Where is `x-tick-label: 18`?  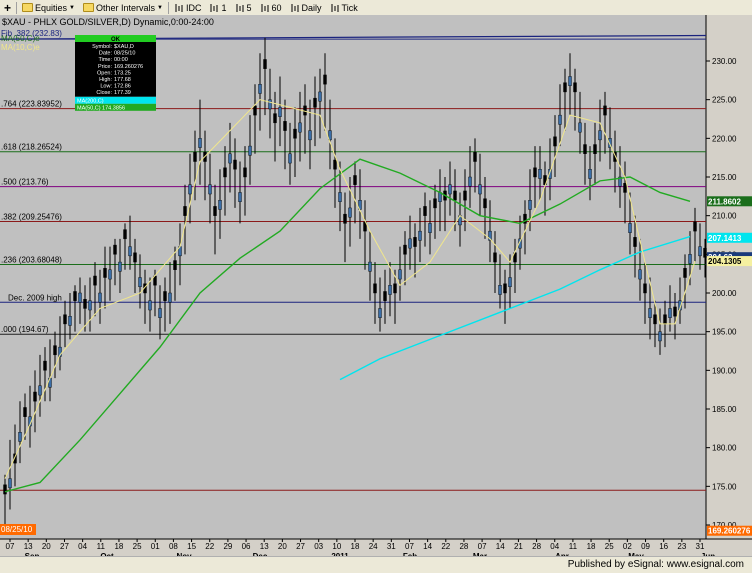 x-tick-label: 18 is located at coordinates (591, 546).